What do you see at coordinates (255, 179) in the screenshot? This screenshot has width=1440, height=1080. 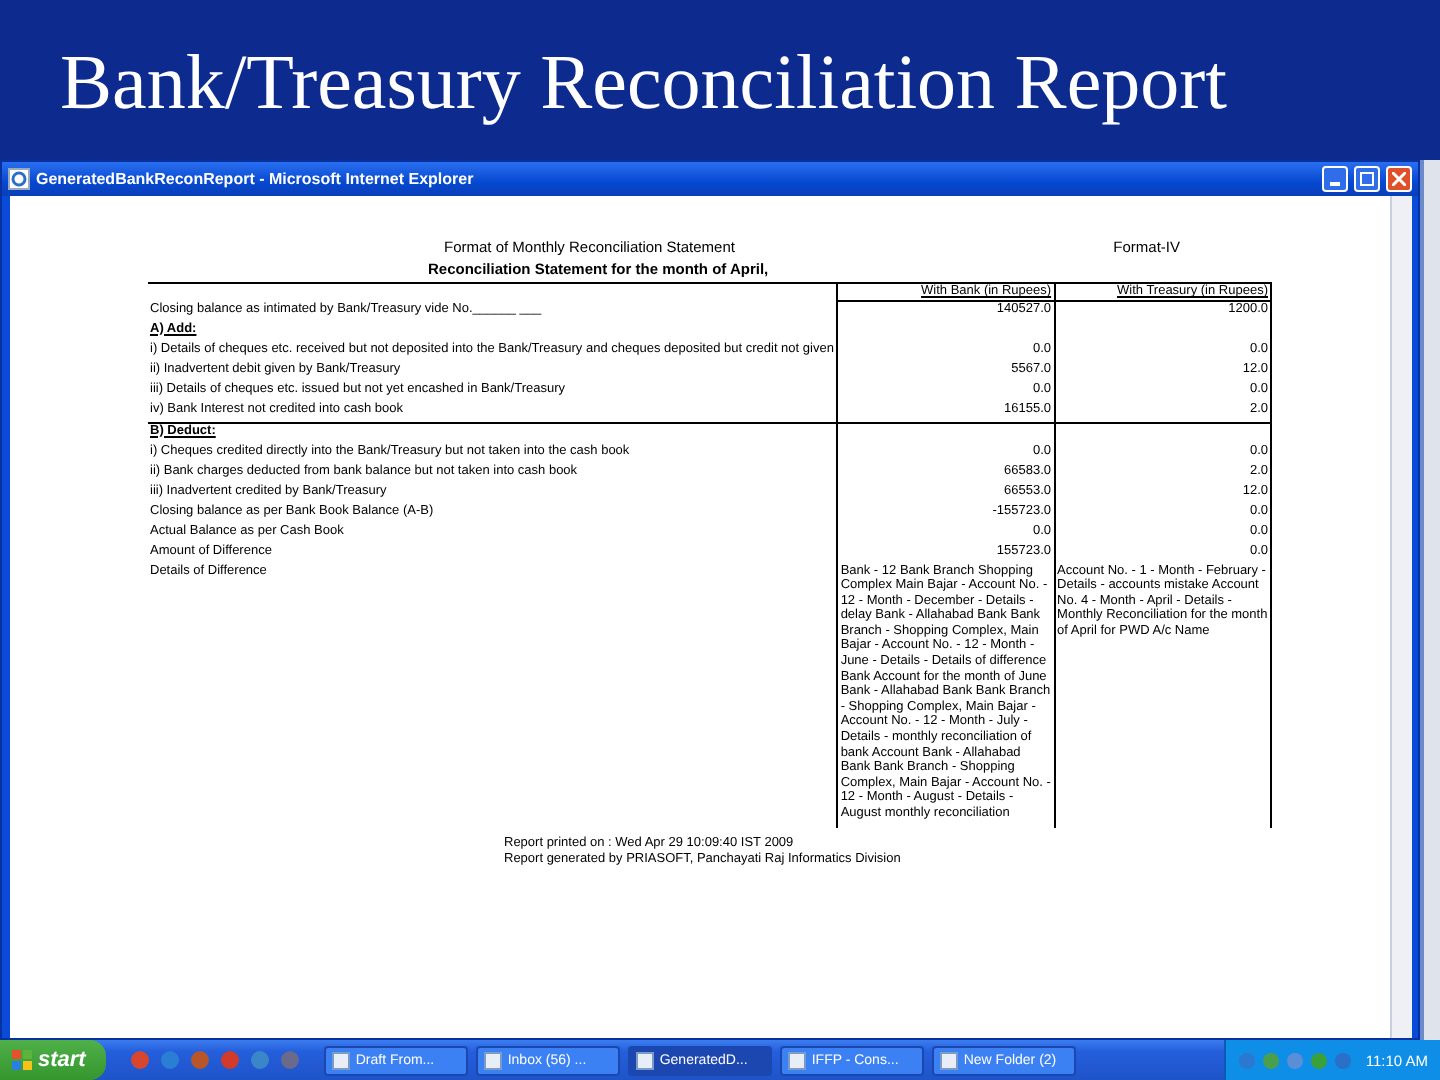 I see `window-title: GeneratedBankReconReport - Microsoft Internet Explorer` at bounding box center [255, 179].